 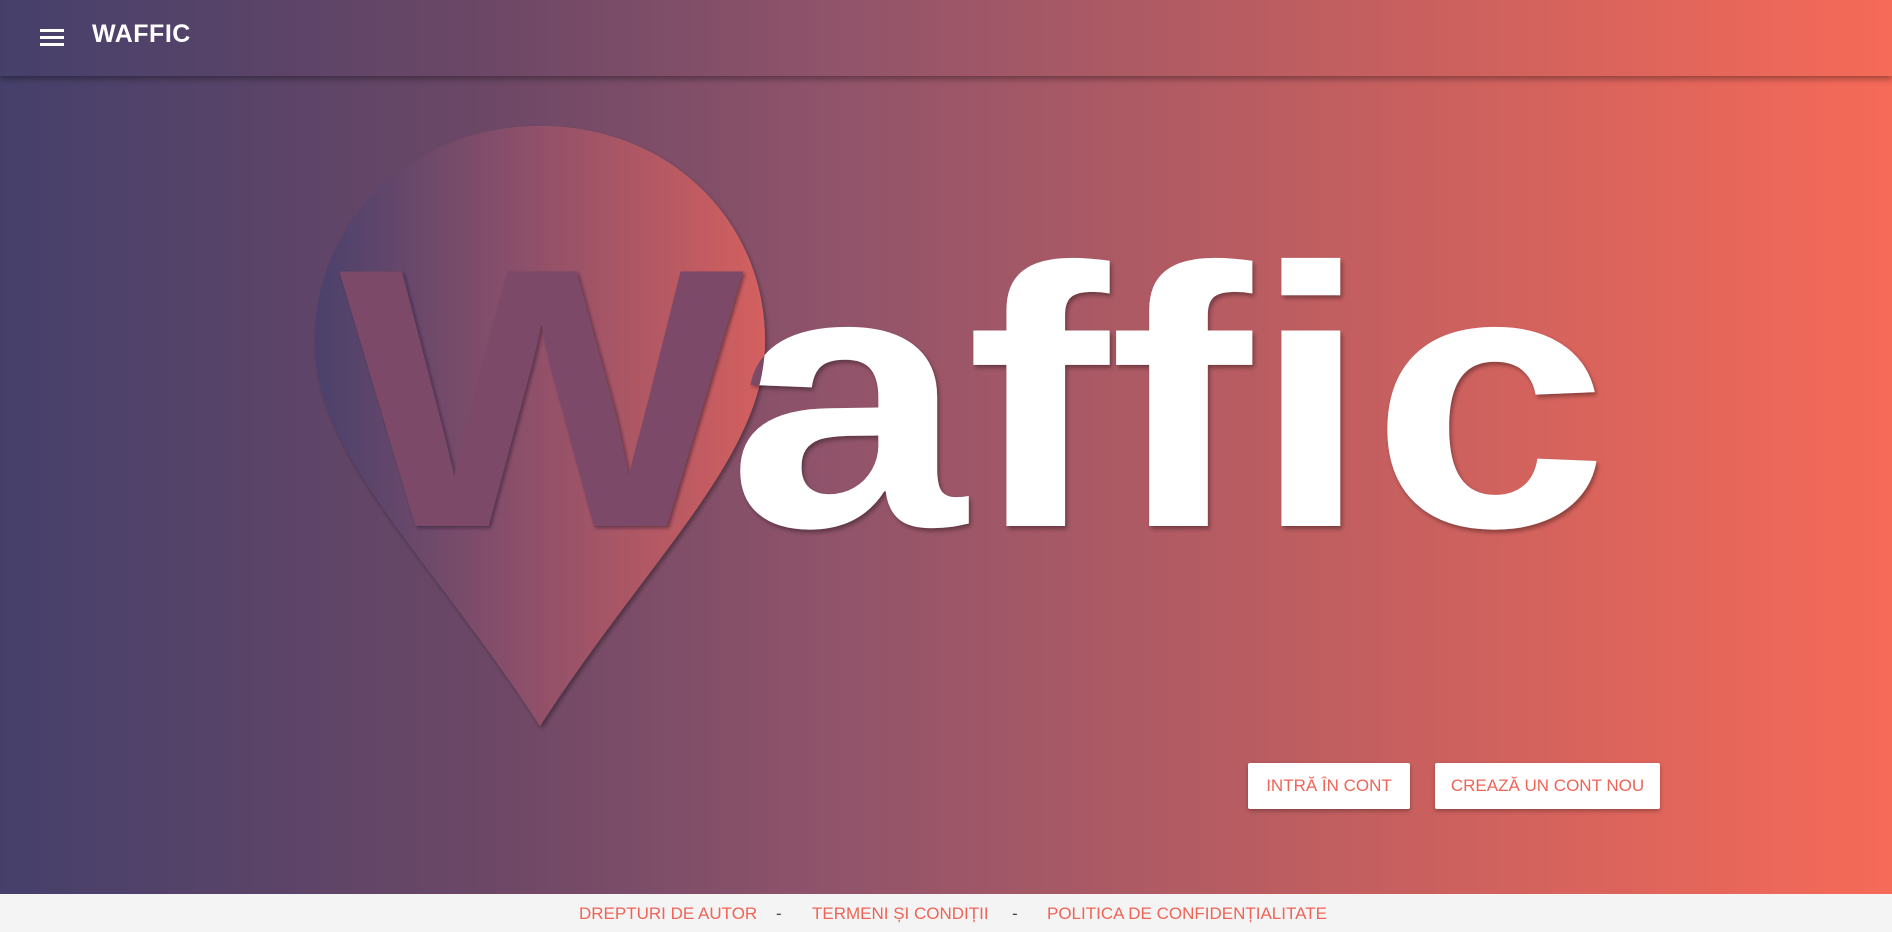 I want to click on login-button: INTRĂ ÎN CONT, so click(x=1329, y=786).